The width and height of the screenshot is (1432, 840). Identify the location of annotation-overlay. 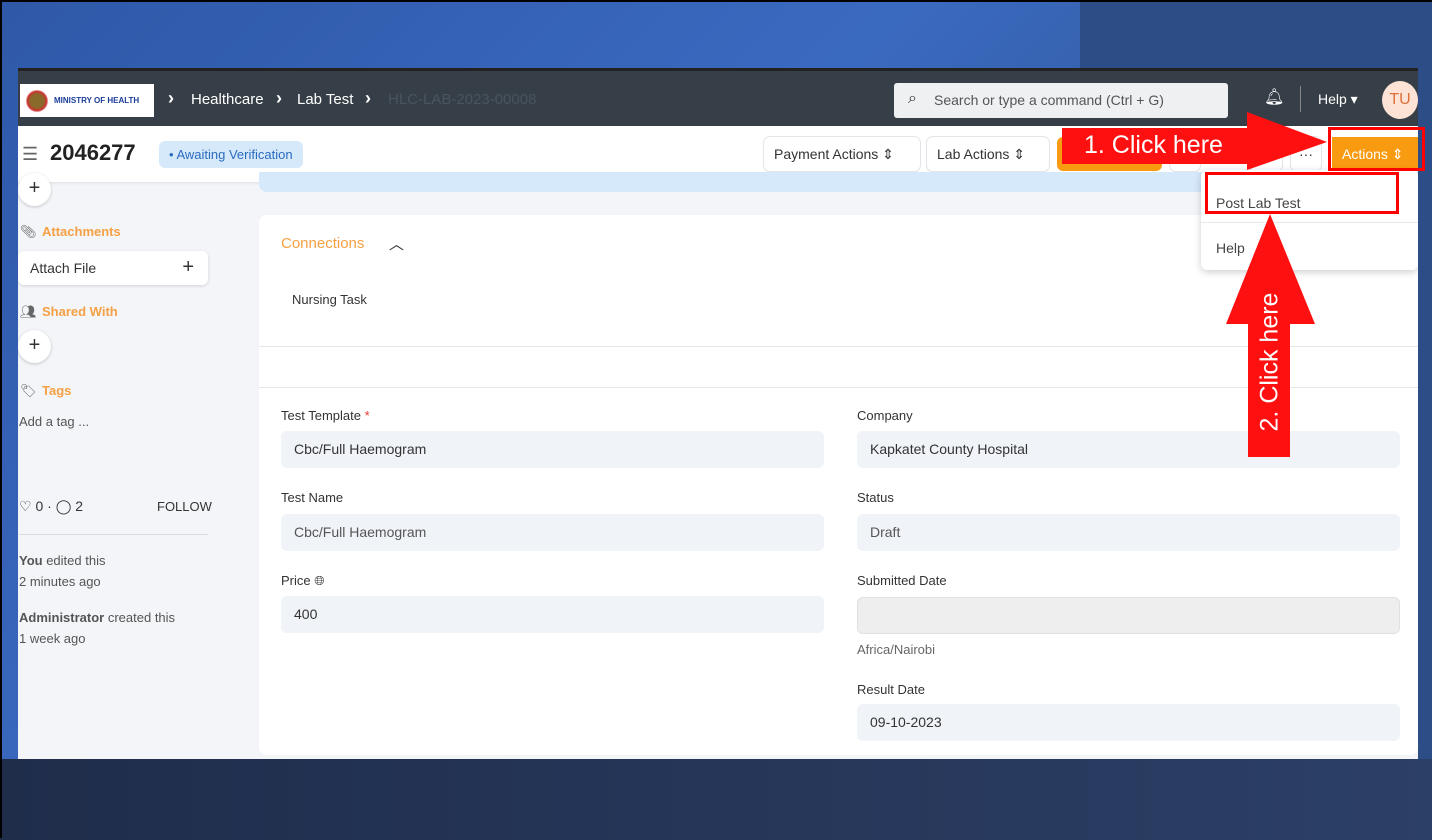
(1194, 284).